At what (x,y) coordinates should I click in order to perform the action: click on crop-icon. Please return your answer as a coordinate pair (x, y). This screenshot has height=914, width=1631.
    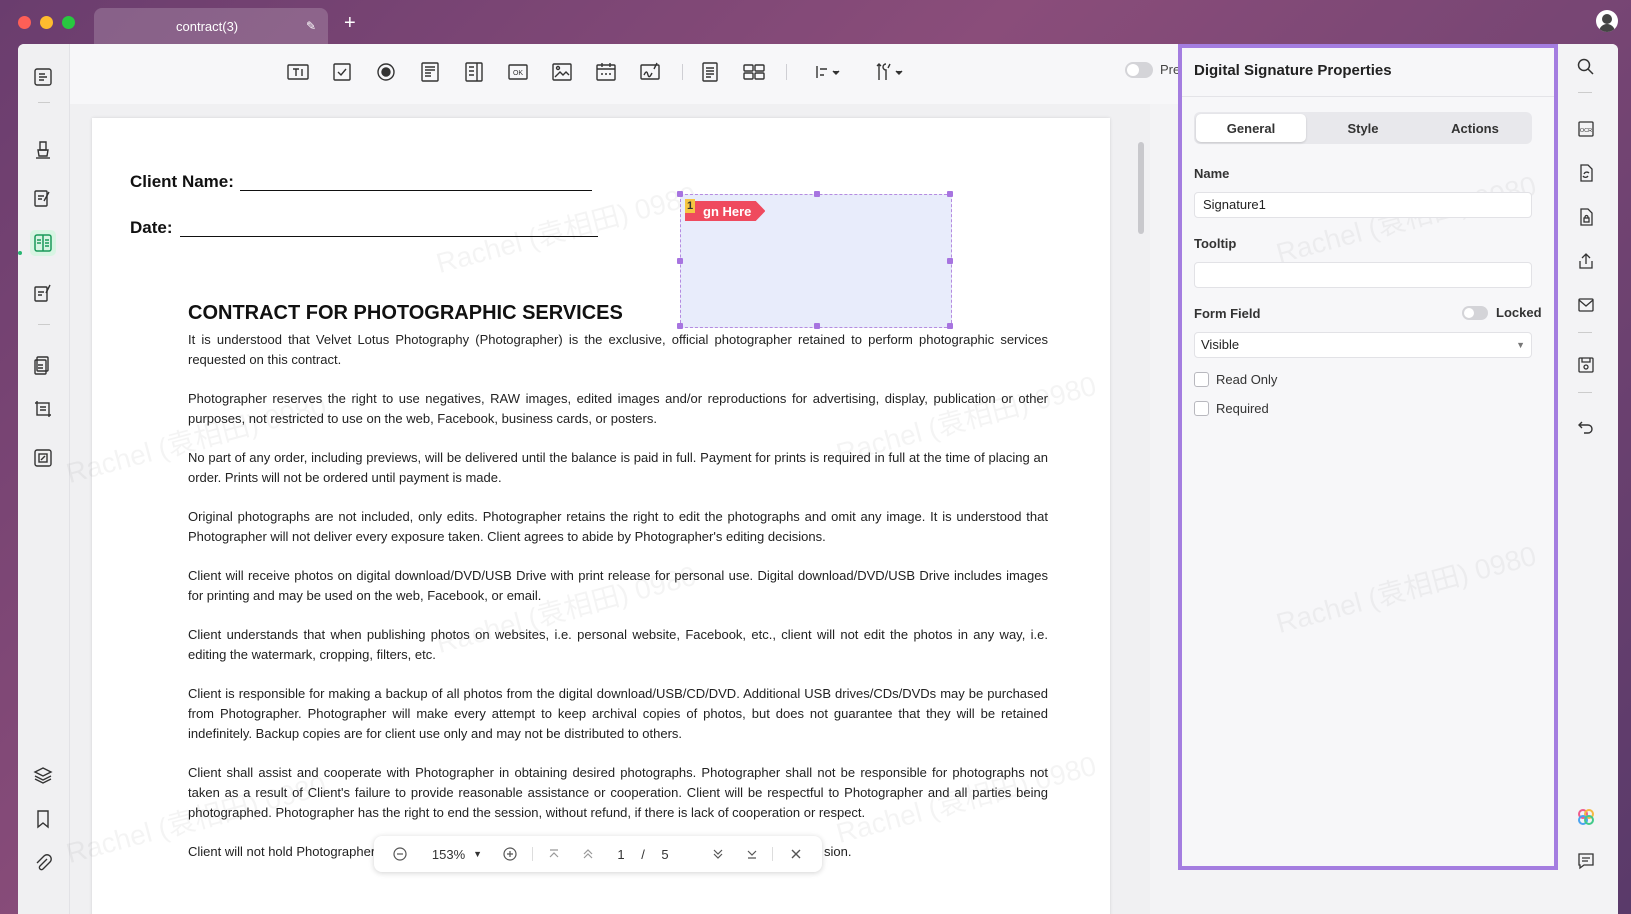
    Looking at the image, I should click on (43, 409).